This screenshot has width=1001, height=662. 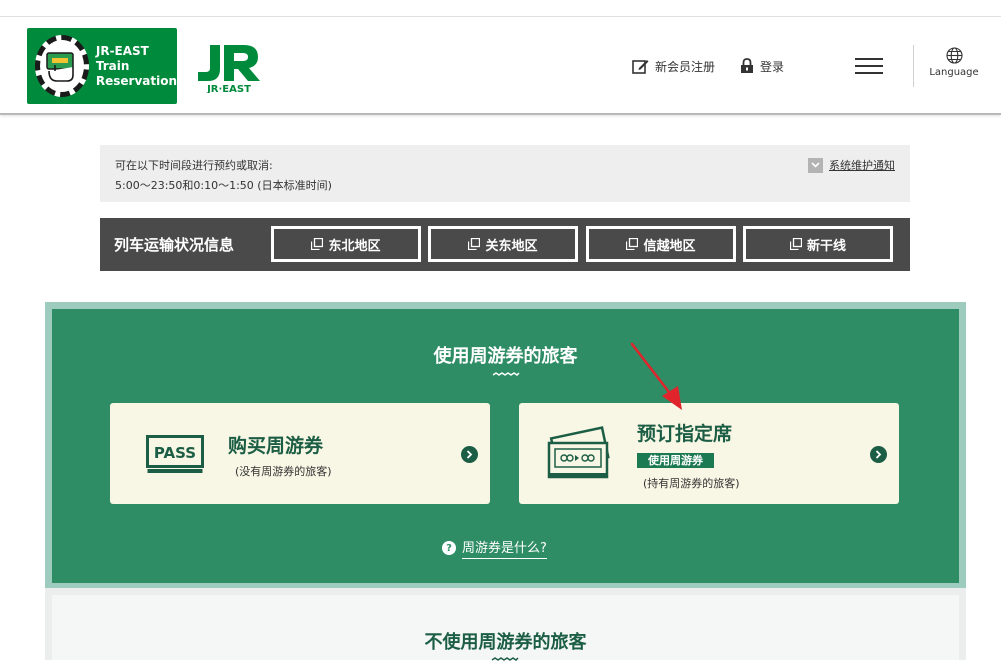 I want to click on status-button-label: 新干线, so click(x=826, y=246).